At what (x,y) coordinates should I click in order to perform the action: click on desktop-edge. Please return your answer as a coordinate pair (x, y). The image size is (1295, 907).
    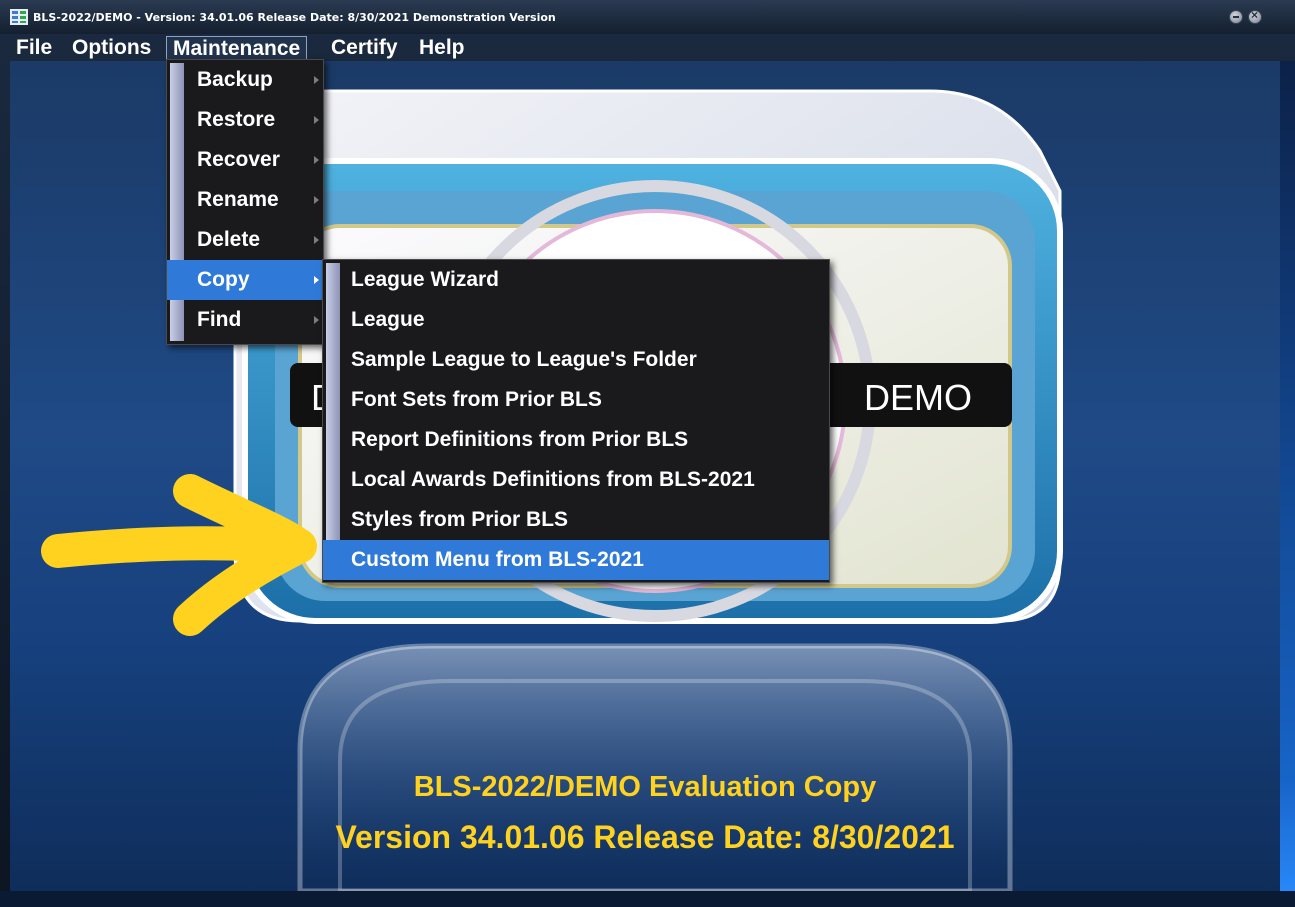
    Looking at the image, I should click on (1287, 484).